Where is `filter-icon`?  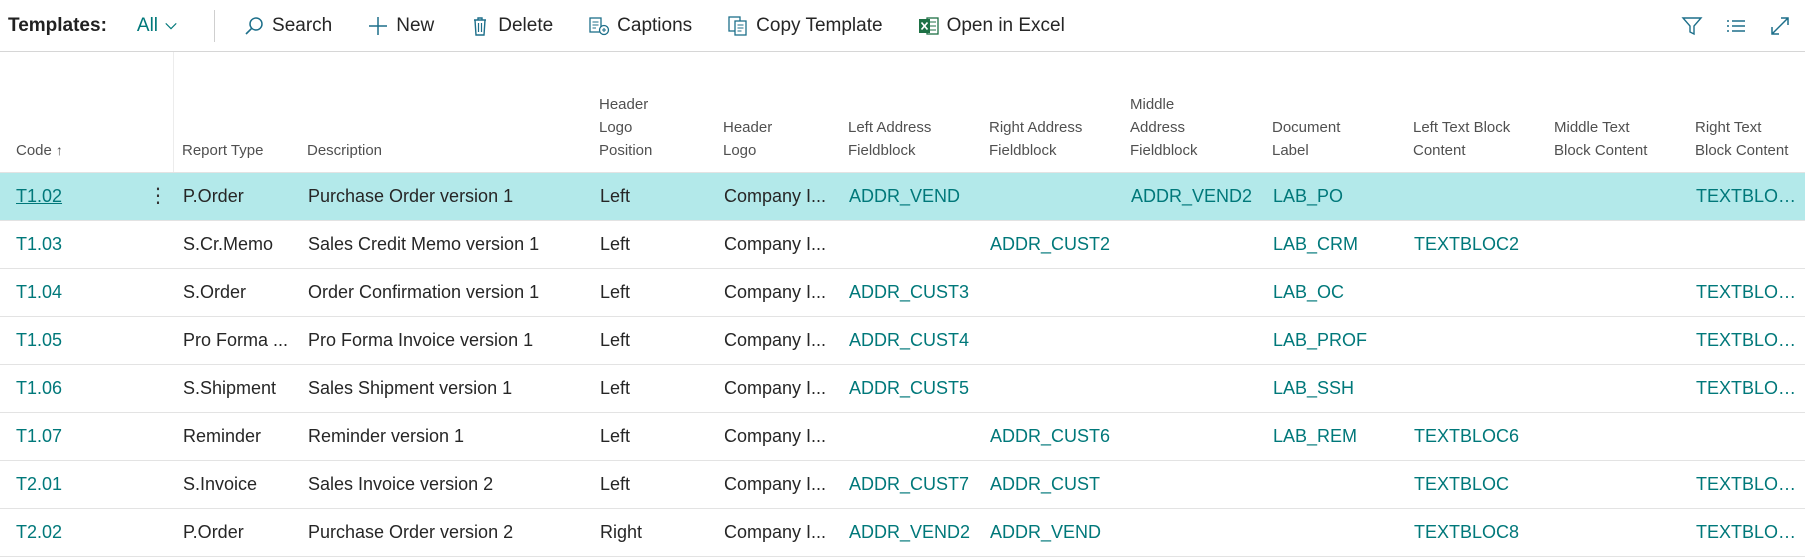
filter-icon is located at coordinates (1692, 26).